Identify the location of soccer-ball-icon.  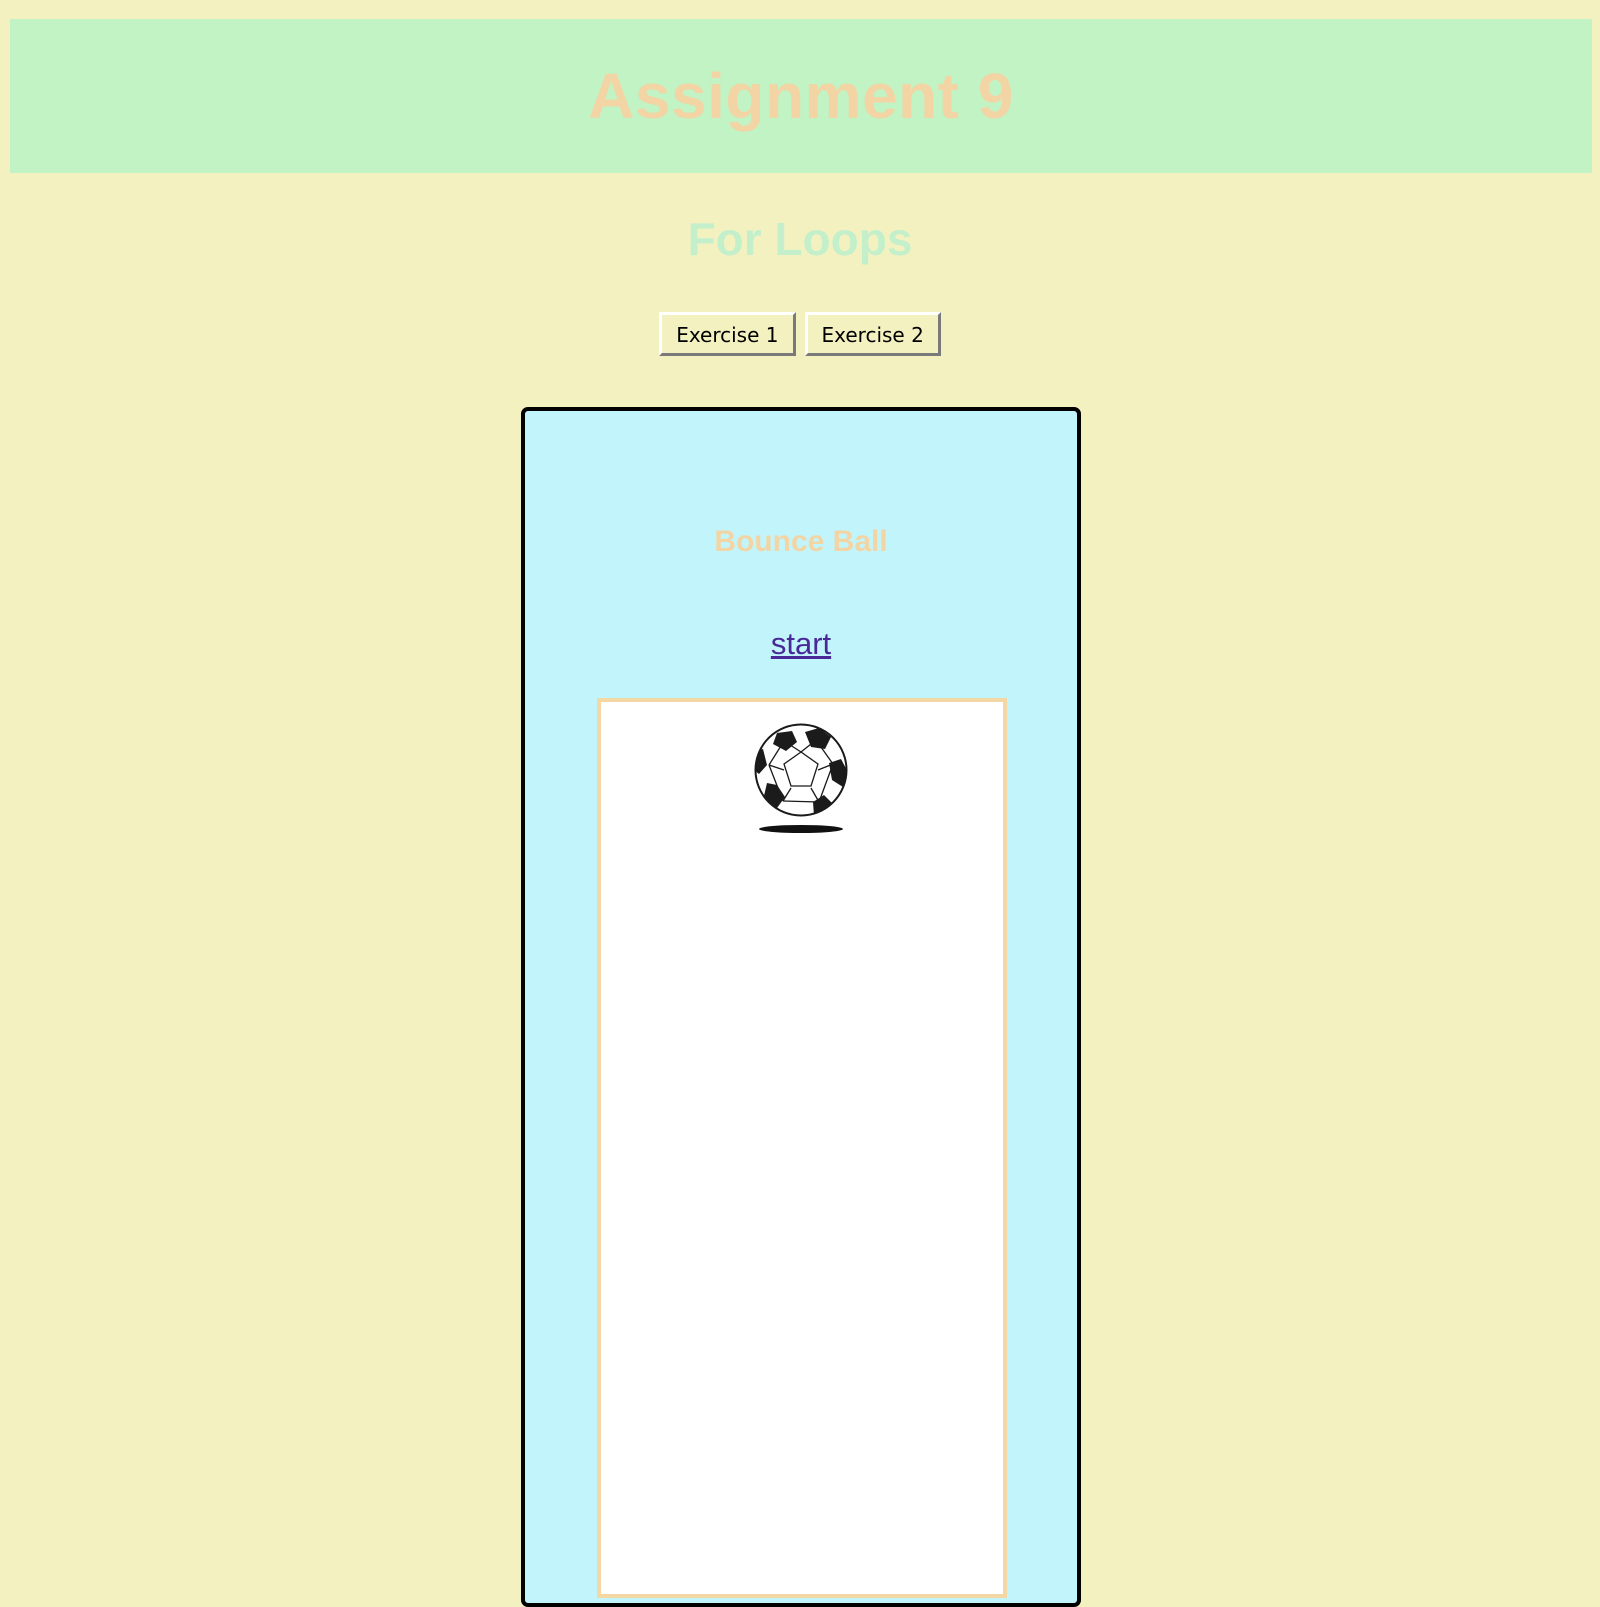
(801, 778).